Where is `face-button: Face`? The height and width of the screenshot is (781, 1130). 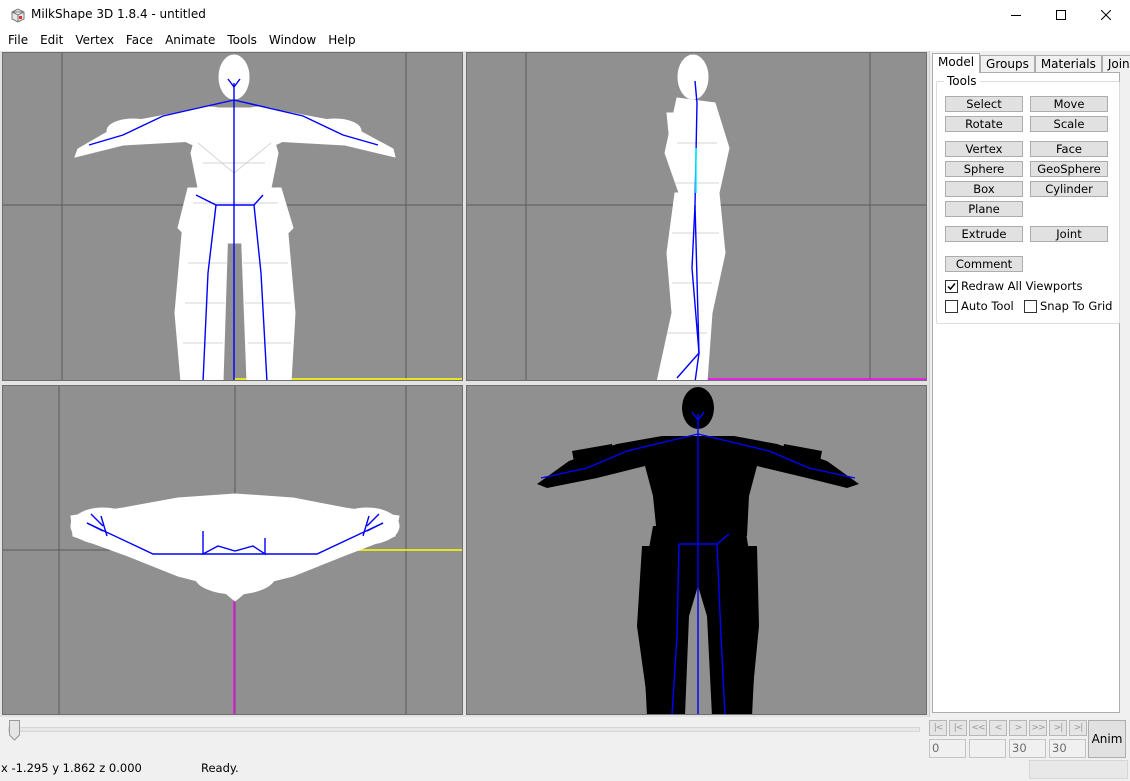 face-button: Face is located at coordinates (1069, 149).